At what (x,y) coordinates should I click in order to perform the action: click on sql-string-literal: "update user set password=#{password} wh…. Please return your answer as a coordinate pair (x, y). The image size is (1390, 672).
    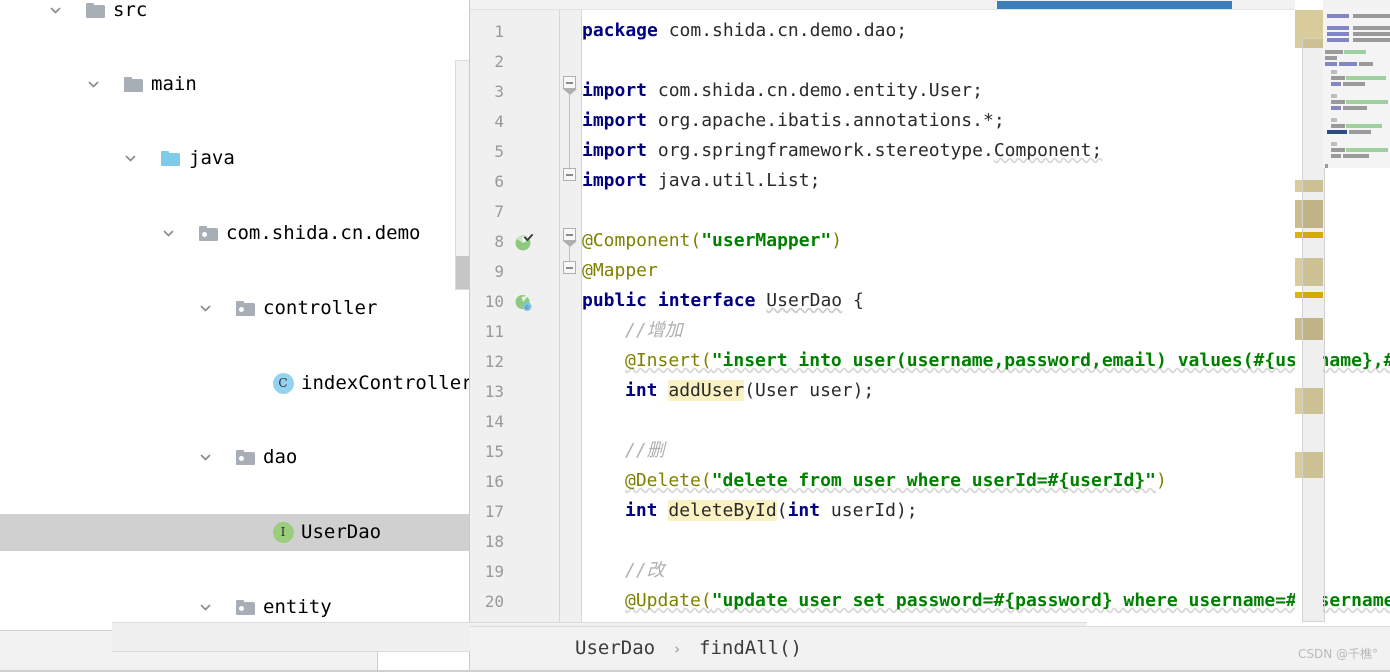
    Looking at the image, I should click on (1050, 600).